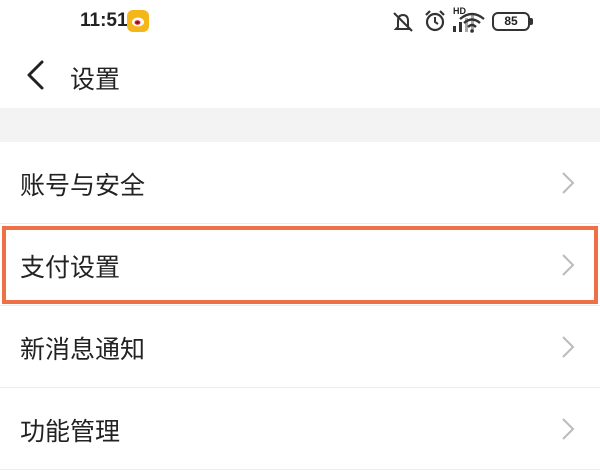 Image resolution: width=600 pixels, height=470 pixels. I want to click on alarm-icon, so click(435, 21).